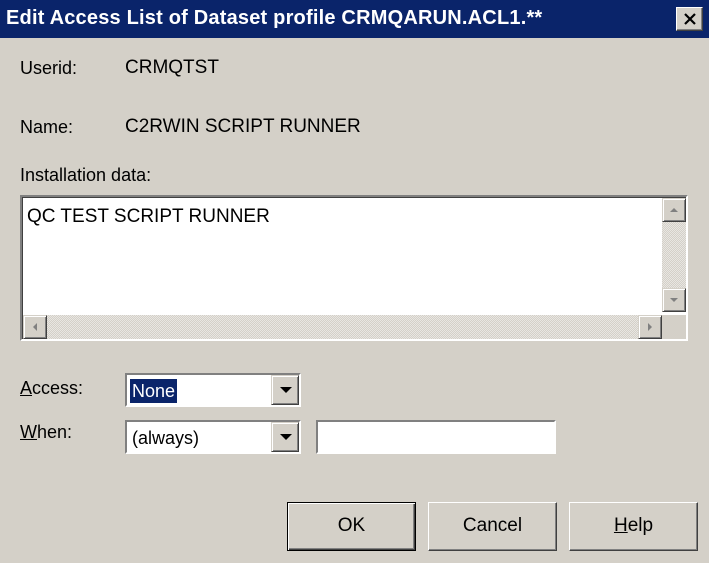 Image resolution: width=709 pixels, height=563 pixels. What do you see at coordinates (166, 438) in the screenshot?
I see `when-selected-value: (always)` at bounding box center [166, 438].